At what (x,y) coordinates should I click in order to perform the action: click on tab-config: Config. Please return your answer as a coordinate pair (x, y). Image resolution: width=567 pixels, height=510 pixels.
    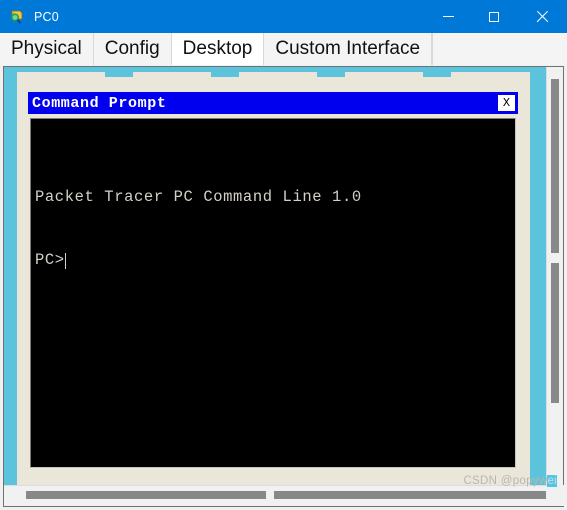
    Looking at the image, I should click on (132, 49).